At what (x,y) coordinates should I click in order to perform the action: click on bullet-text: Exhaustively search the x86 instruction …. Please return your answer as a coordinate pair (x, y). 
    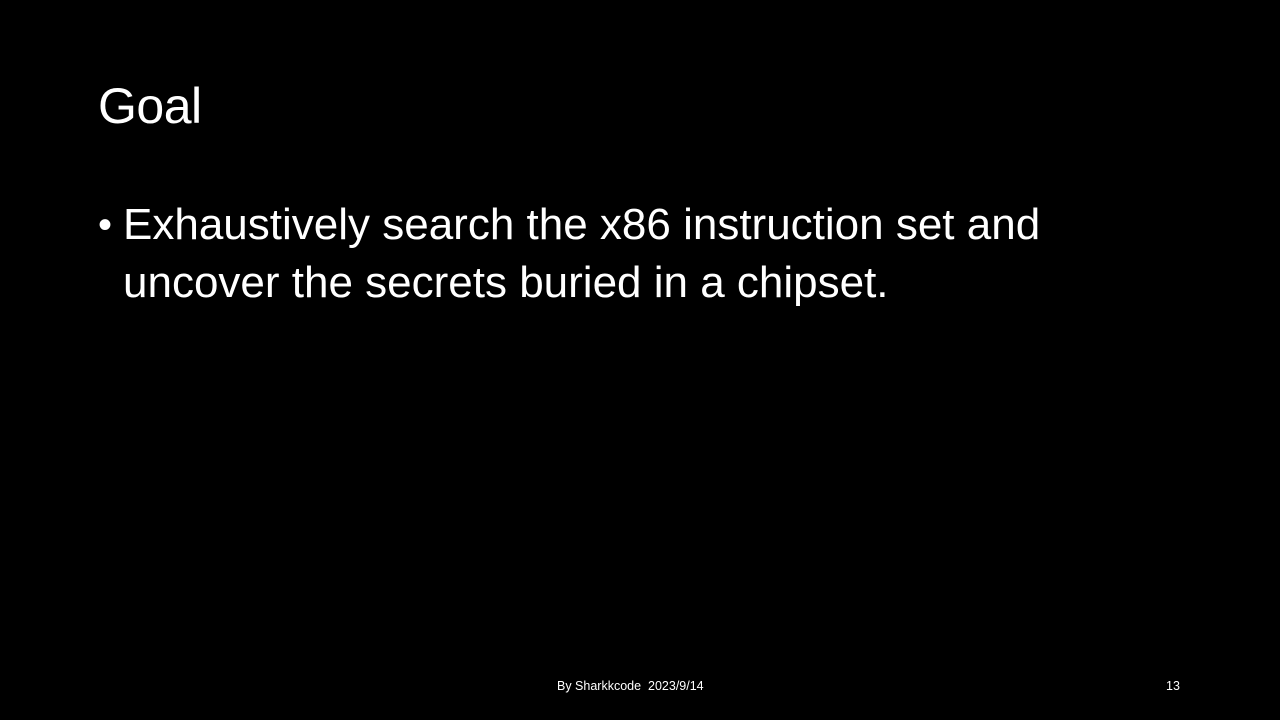
    Looking at the image, I should click on (582, 253).